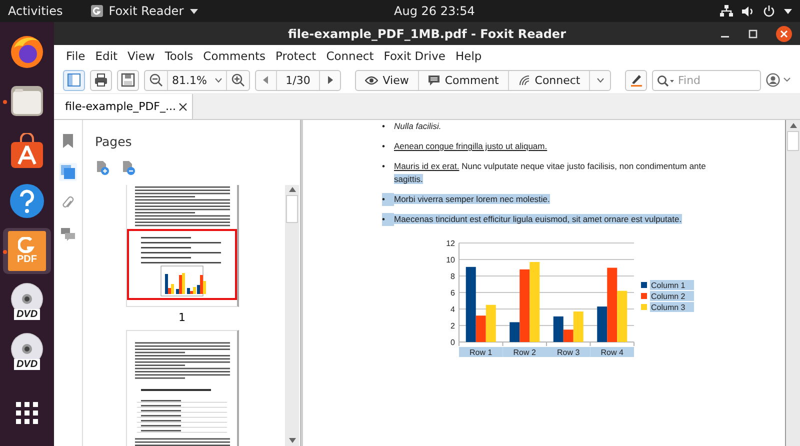 The width and height of the screenshot is (800, 446). I want to click on panel-icon, so click(74, 80).